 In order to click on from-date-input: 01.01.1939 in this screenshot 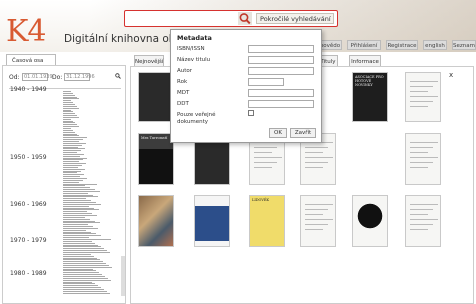, I will do `click(37, 77)`.